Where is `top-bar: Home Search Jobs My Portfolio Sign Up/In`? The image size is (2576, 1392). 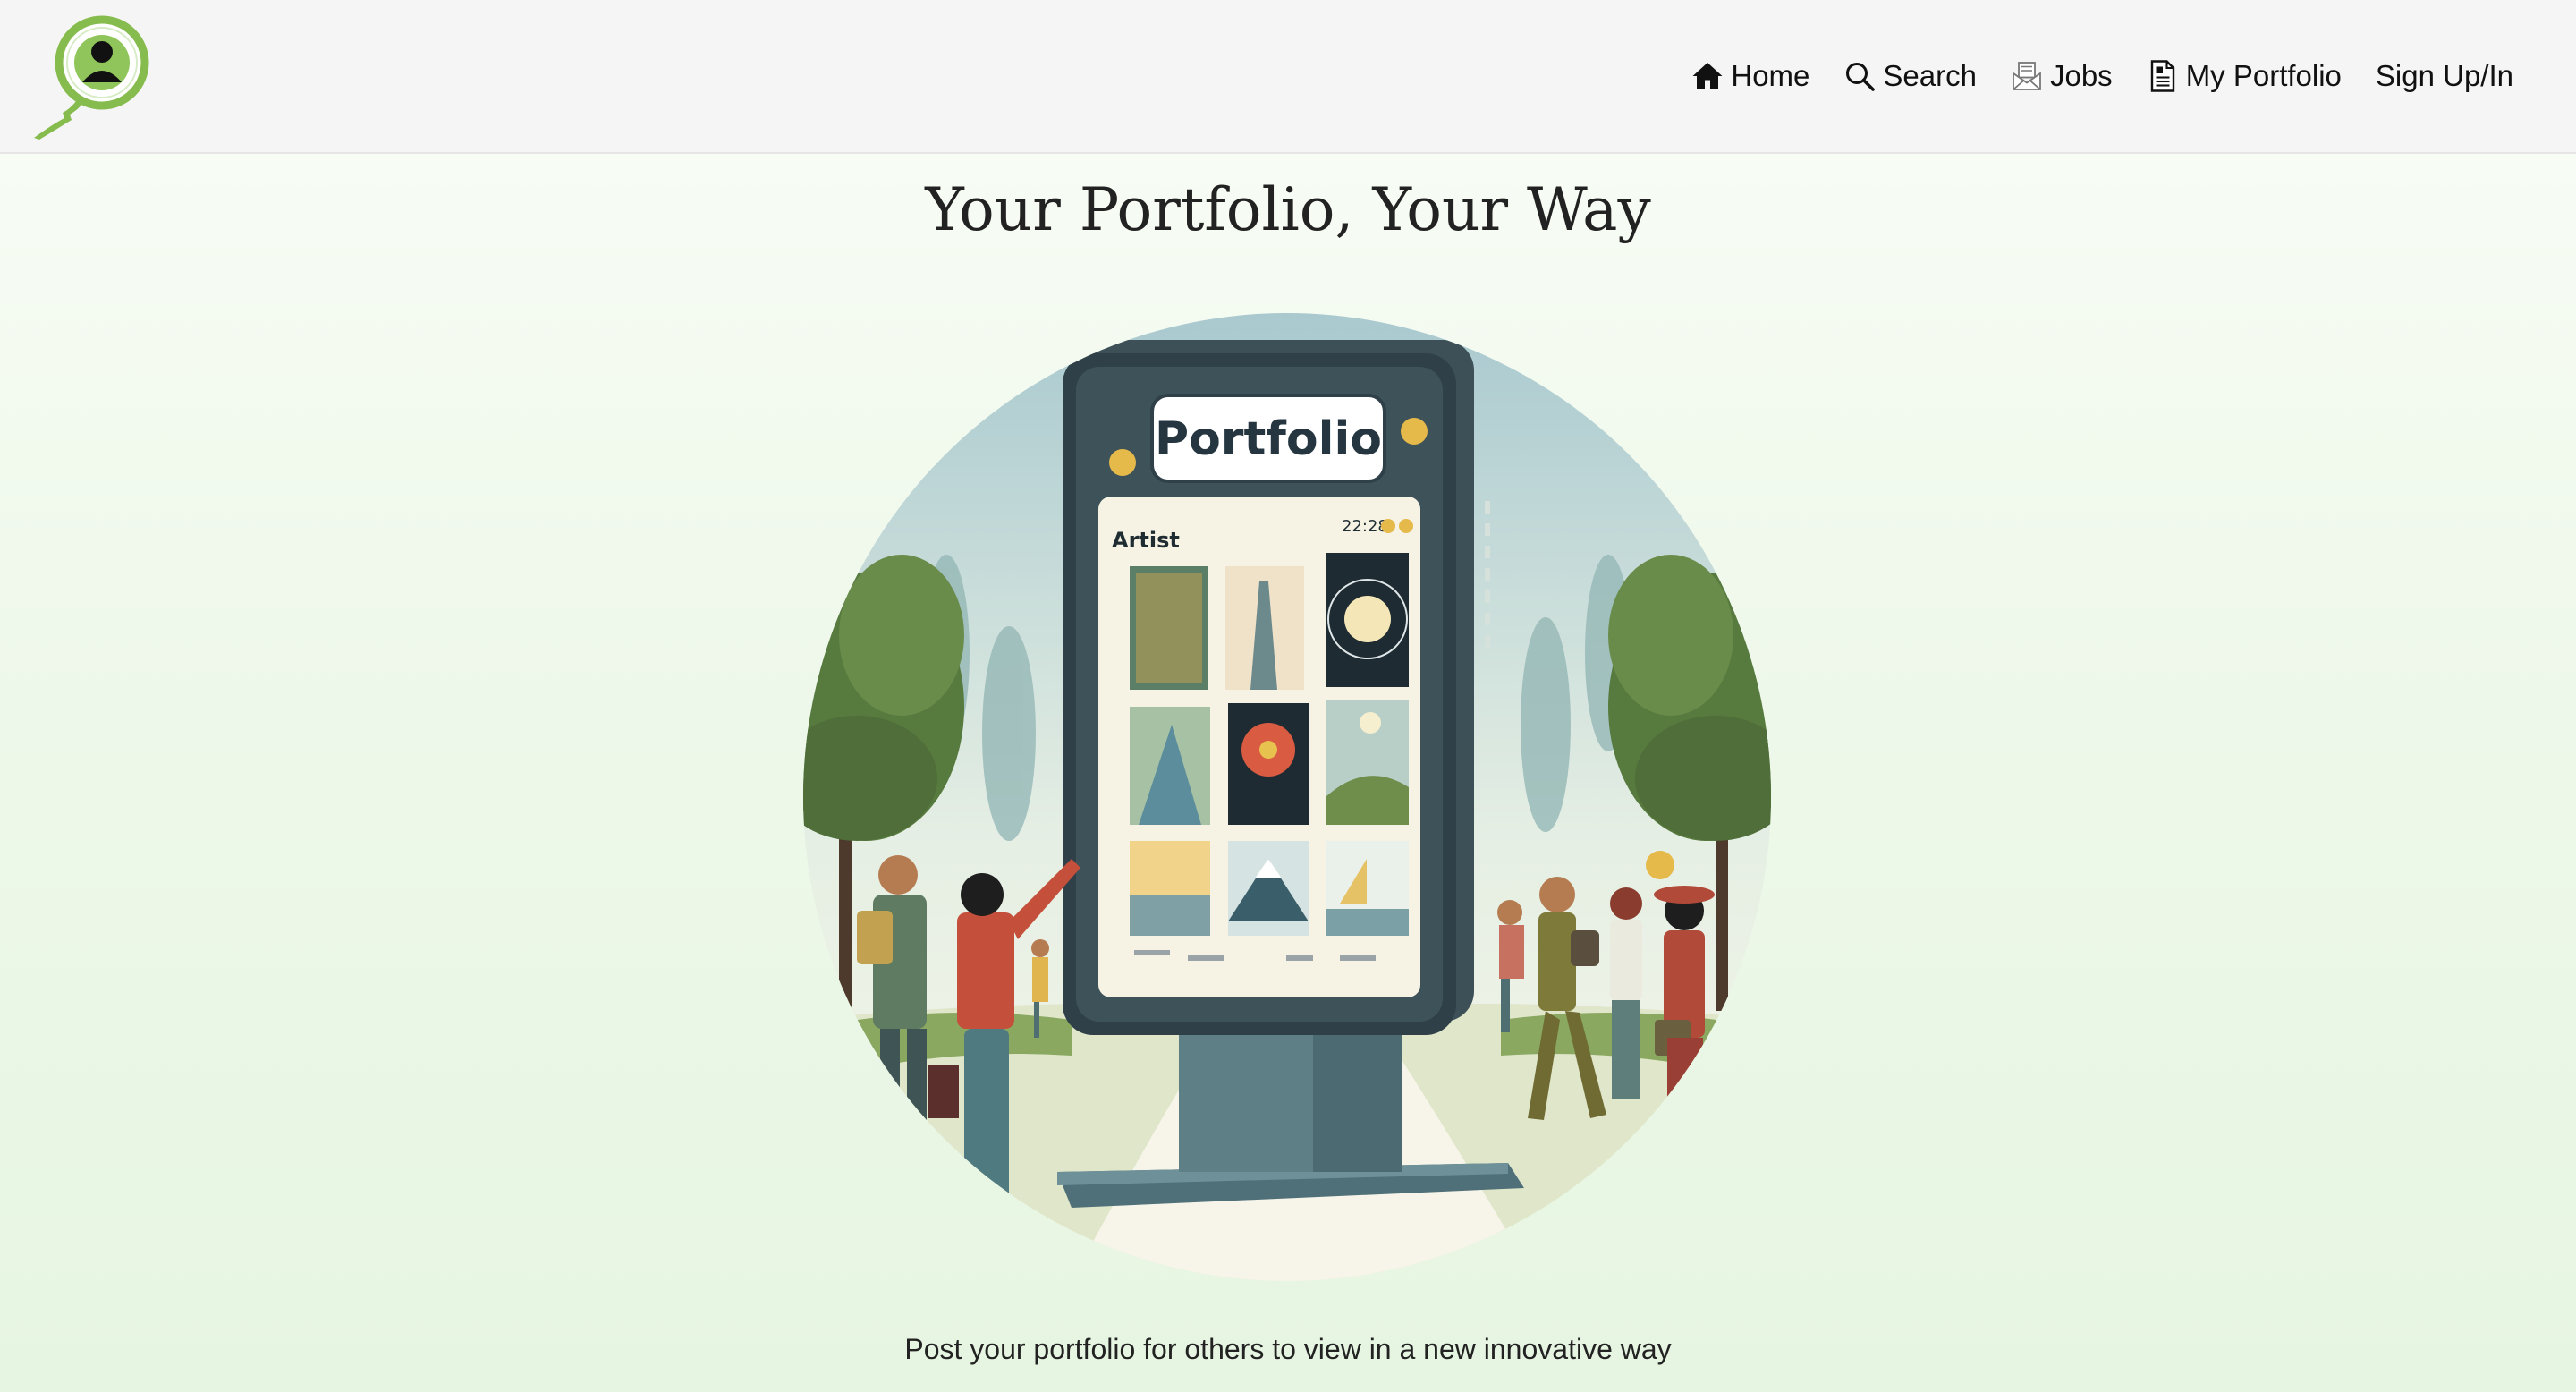 top-bar: Home Search Jobs My Portfolio Sign Up/In is located at coordinates (1288, 77).